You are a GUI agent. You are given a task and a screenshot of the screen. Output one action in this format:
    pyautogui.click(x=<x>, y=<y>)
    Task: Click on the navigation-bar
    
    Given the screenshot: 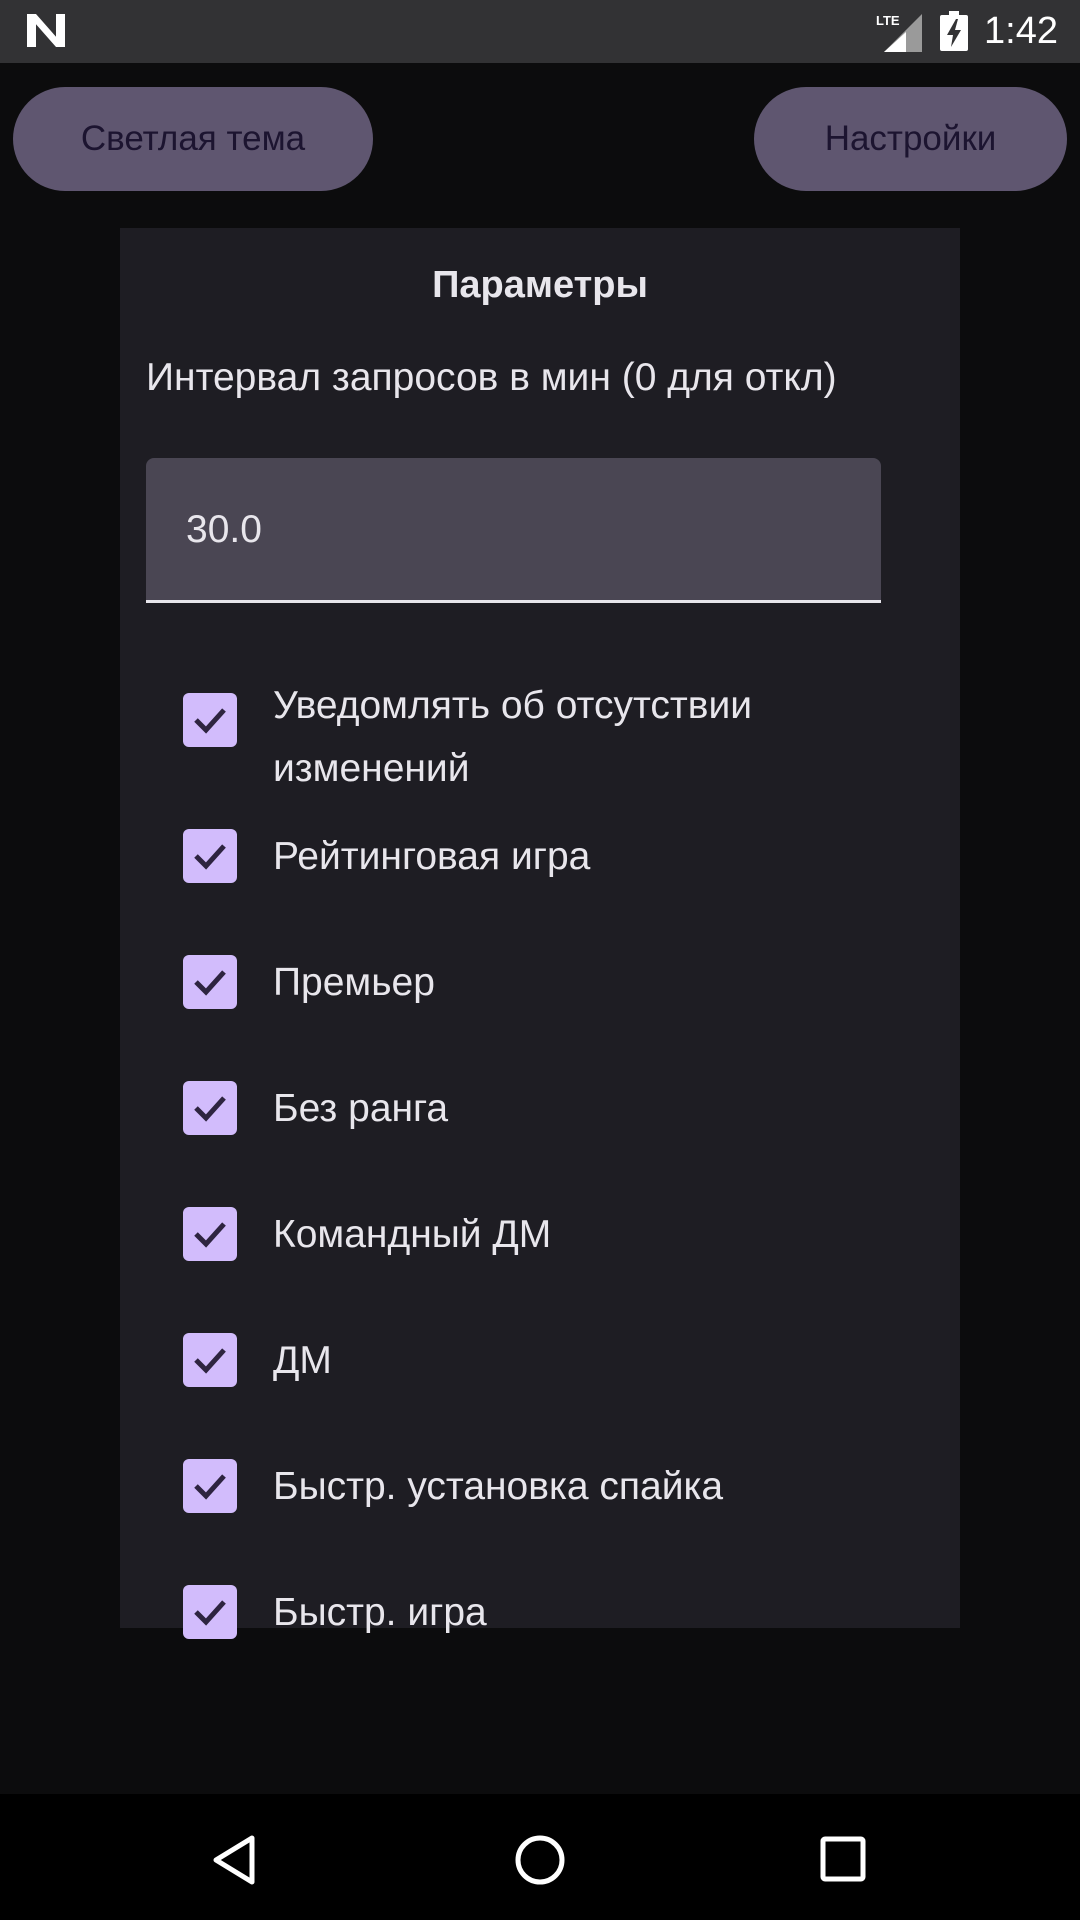 What is the action you would take?
    pyautogui.click(x=540, y=1857)
    